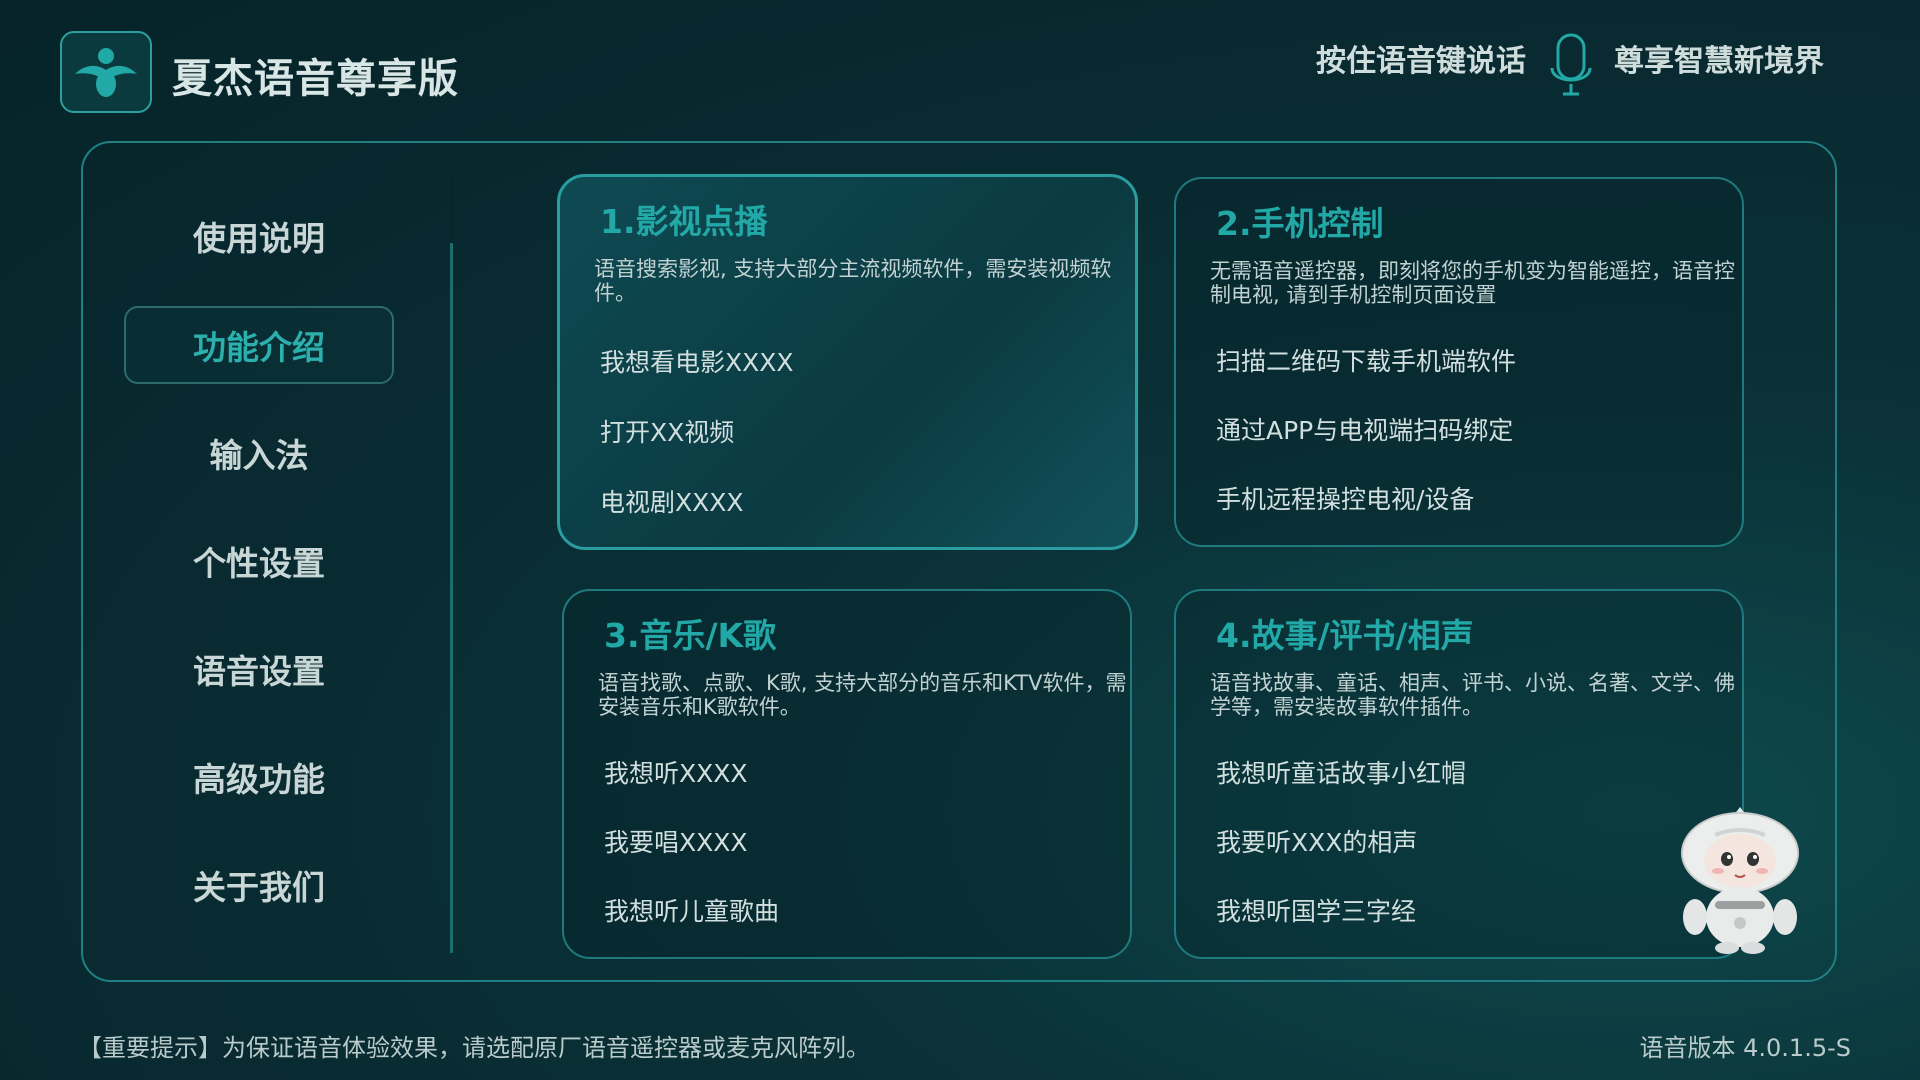  What do you see at coordinates (259, 236) in the screenshot?
I see `sidebar-item-usage: 使用说明` at bounding box center [259, 236].